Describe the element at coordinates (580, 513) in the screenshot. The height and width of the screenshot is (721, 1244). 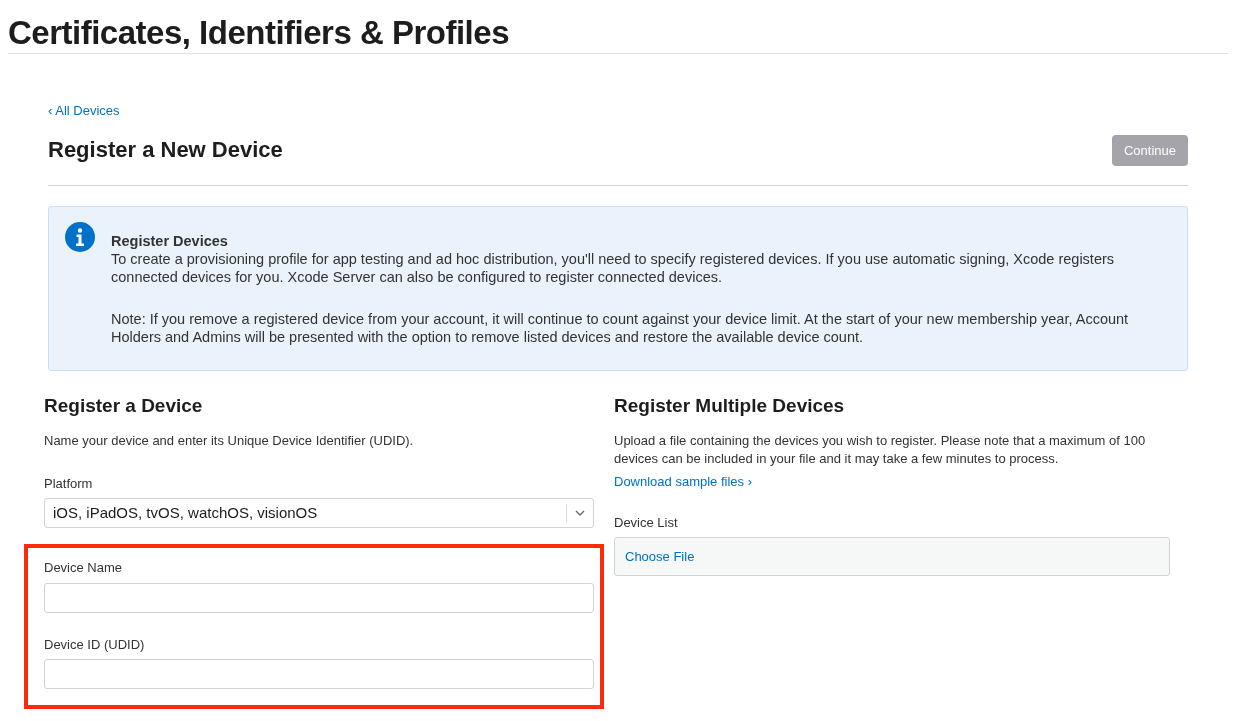
I see `chevron-down-icon` at that location.